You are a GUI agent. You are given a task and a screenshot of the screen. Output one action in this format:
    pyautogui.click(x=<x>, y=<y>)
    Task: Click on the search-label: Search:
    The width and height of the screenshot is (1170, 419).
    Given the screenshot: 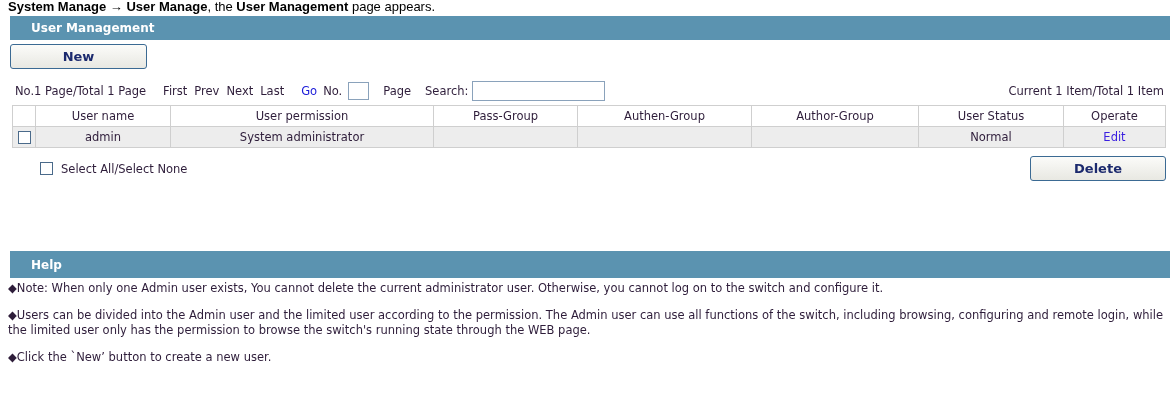 What is the action you would take?
    pyautogui.click(x=447, y=91)
    